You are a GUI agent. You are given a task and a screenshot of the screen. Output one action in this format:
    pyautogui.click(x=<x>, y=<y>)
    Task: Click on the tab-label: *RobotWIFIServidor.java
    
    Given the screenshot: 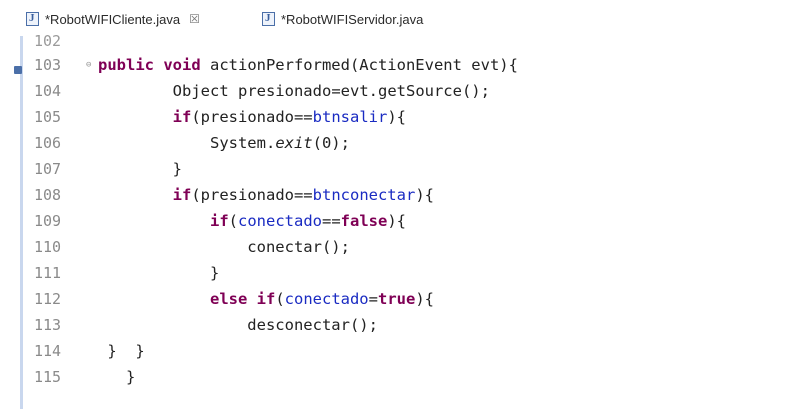 What is the action you would take?
    pyautogui.click(x=352, y=19)
    